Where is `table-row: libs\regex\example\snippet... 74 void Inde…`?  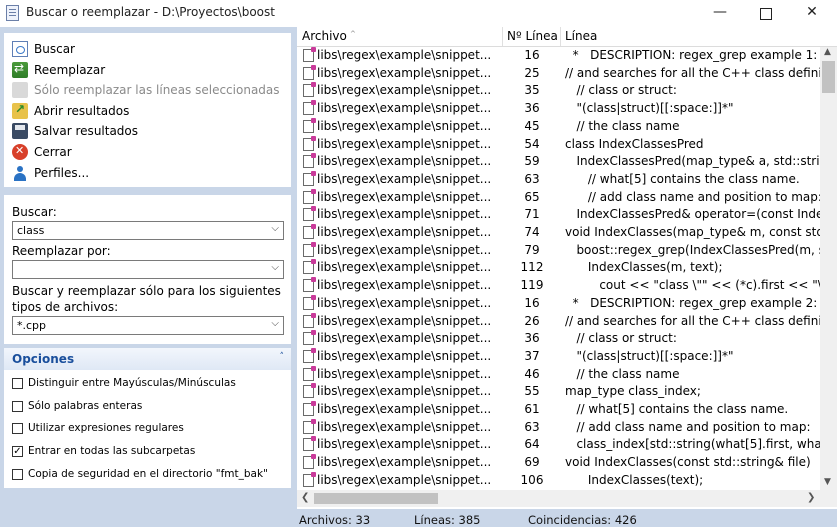 table-row: libs\regex\example\snippet... 74 void Inde… is located at coordinates (558, 233).